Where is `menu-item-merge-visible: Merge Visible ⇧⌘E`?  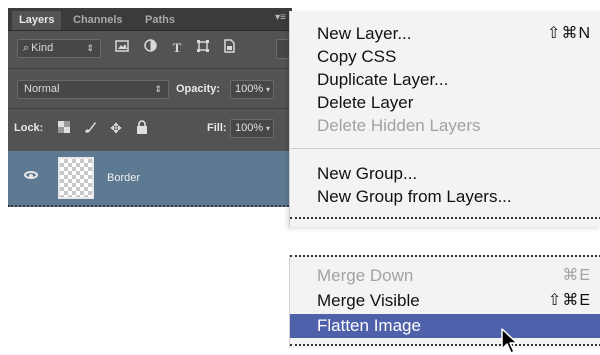
menu-item-merge-visible: Merge Visible ⇧⌘E is located at coordinates (445, 301).